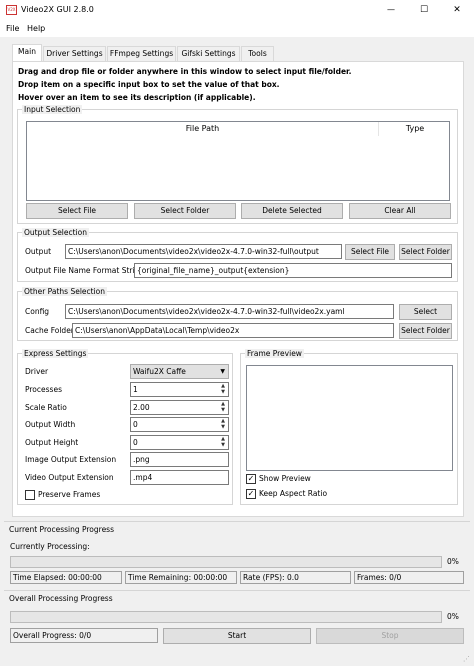 The image size is (474, 666). What do you see at coordinates (226, 562) in the screenshot?
I see `current-progress-bar` at bounding box center [226, 562].